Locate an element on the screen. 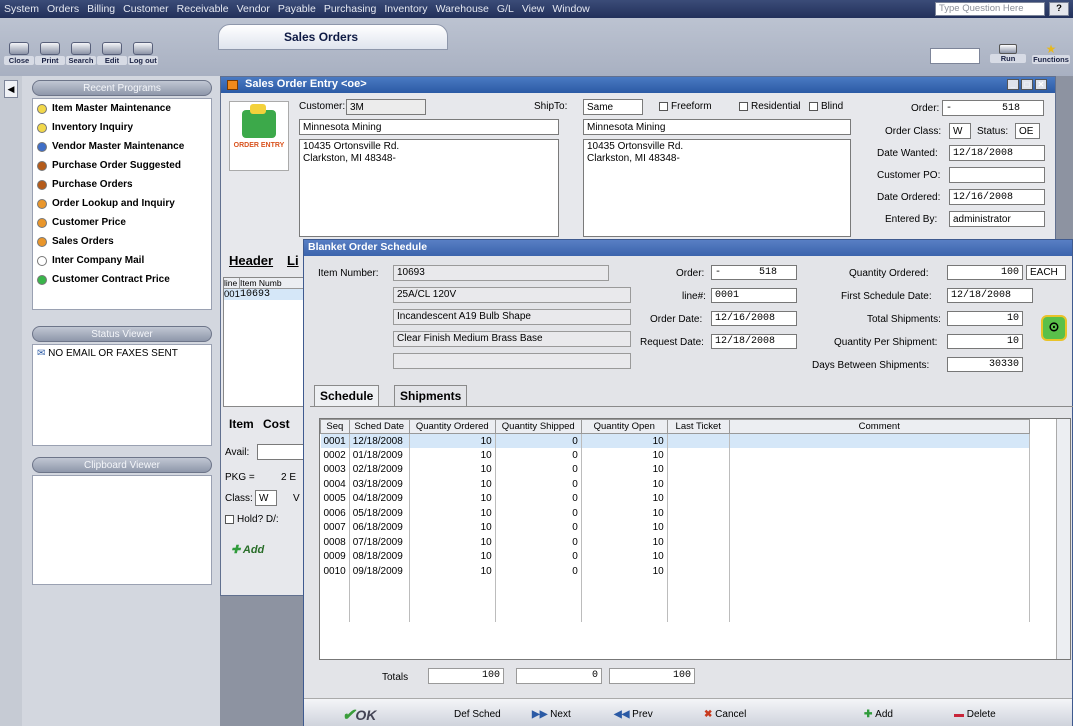 This screenshot has width=1073, height=726. column-header: Last Ticket is located at coordinates (698, 426).